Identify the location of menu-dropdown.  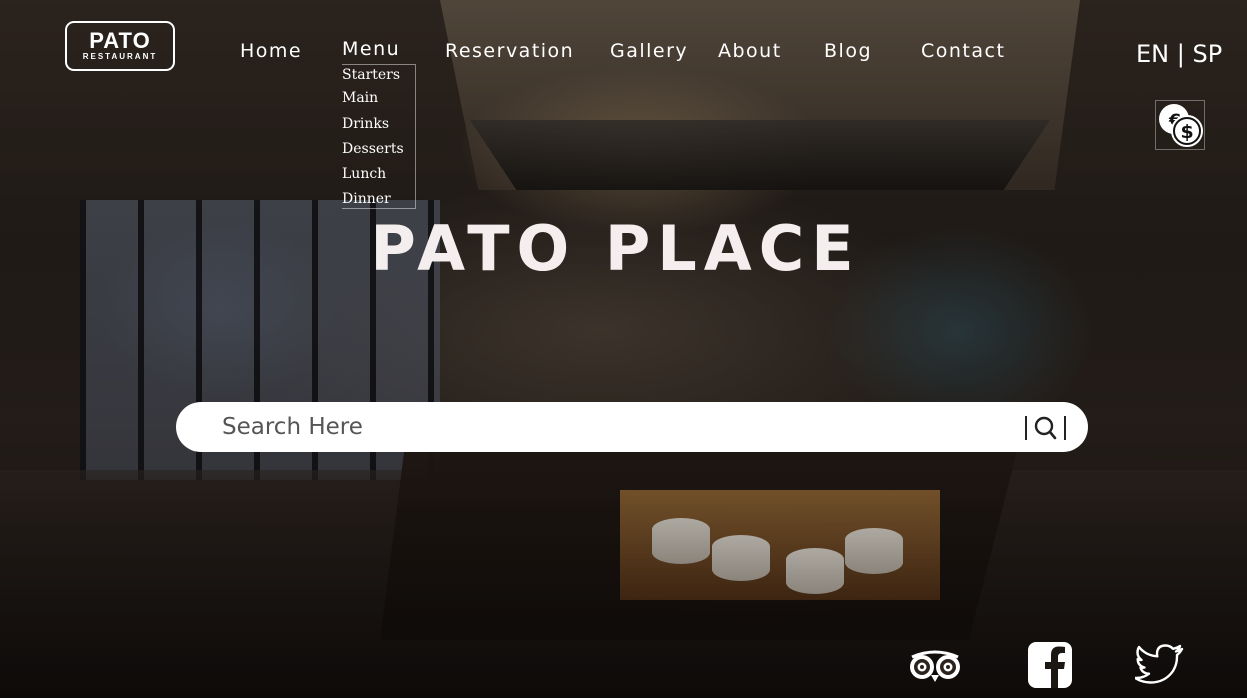
(379, 136).